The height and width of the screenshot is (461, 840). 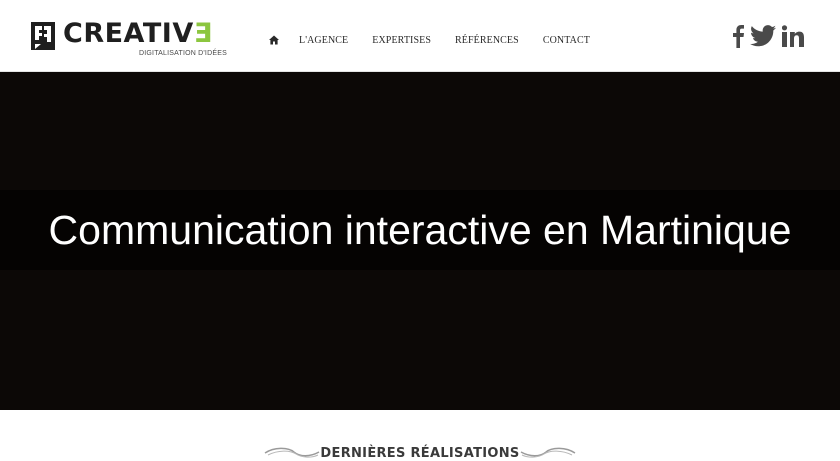 I want to click on nav-item-contact: CONTACT, so click(x=566, y=40).